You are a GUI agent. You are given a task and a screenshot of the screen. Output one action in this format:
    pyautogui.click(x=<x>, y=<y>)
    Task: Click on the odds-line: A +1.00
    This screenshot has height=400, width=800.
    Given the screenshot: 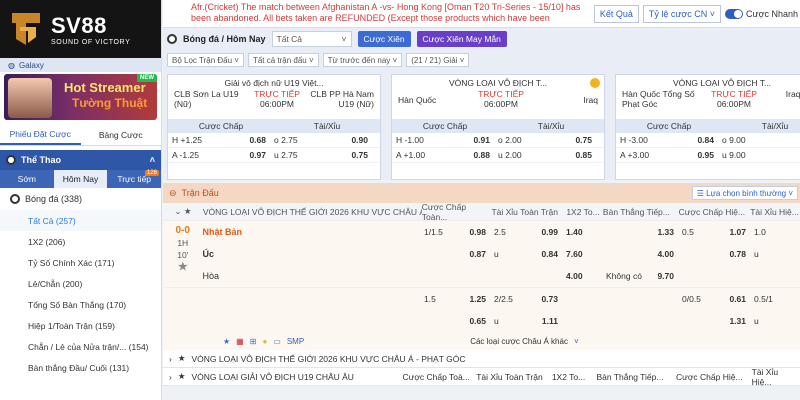 What is the action you would take?
    pyautogui.click(x=411, y=155)
    